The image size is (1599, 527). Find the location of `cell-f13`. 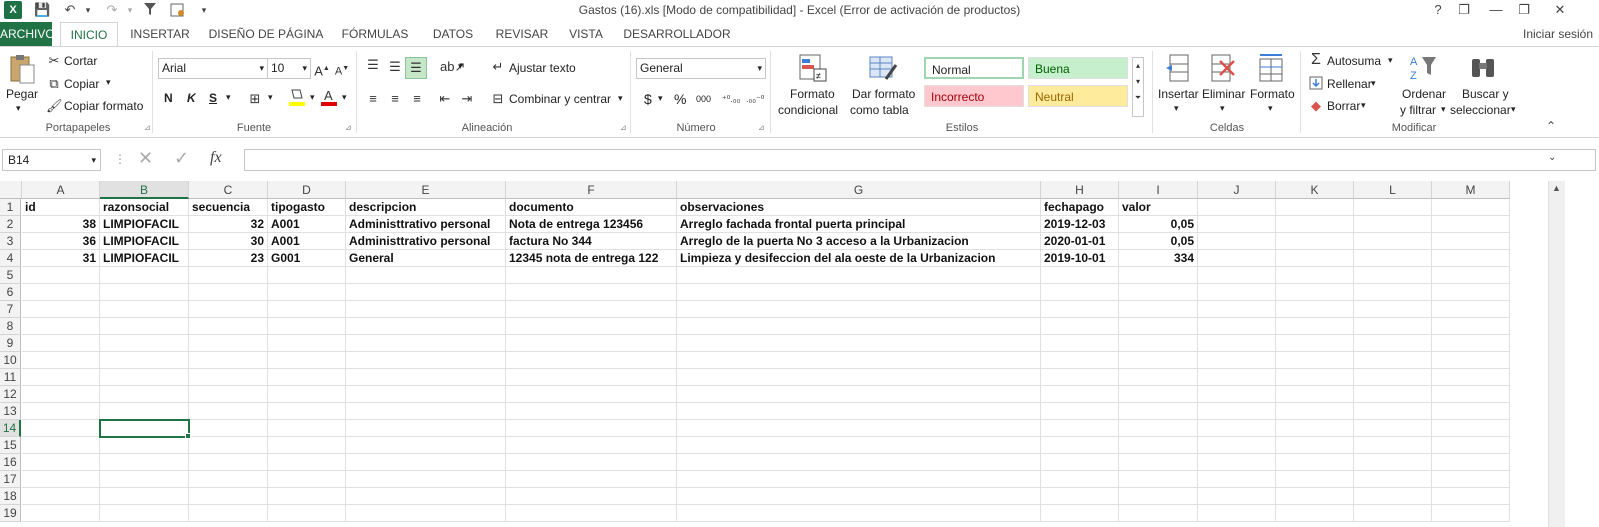

cell-f13 is located at coordinates (591, 411).